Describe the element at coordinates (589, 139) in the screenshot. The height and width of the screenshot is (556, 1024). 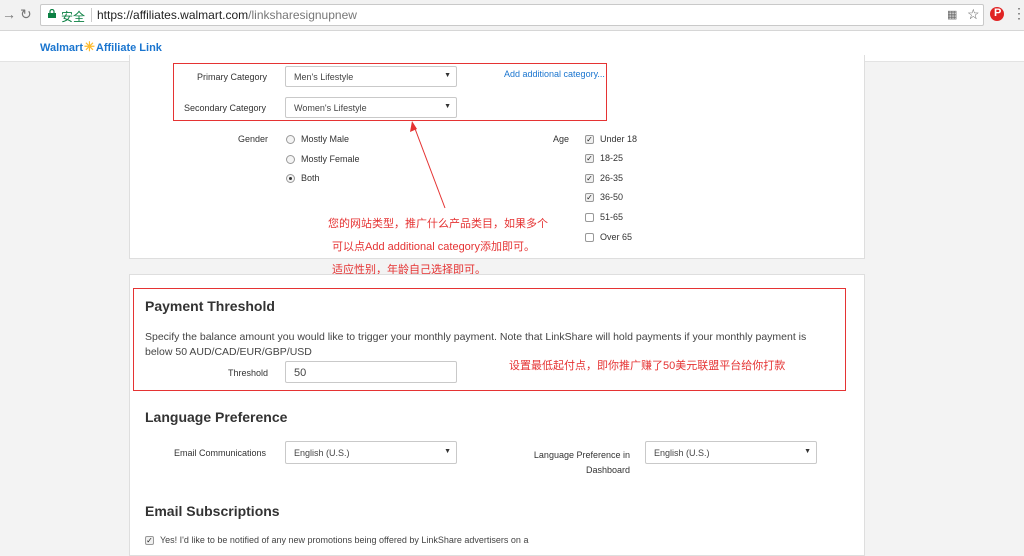
I see `age-checkbox-under-18: ✓` at that location.